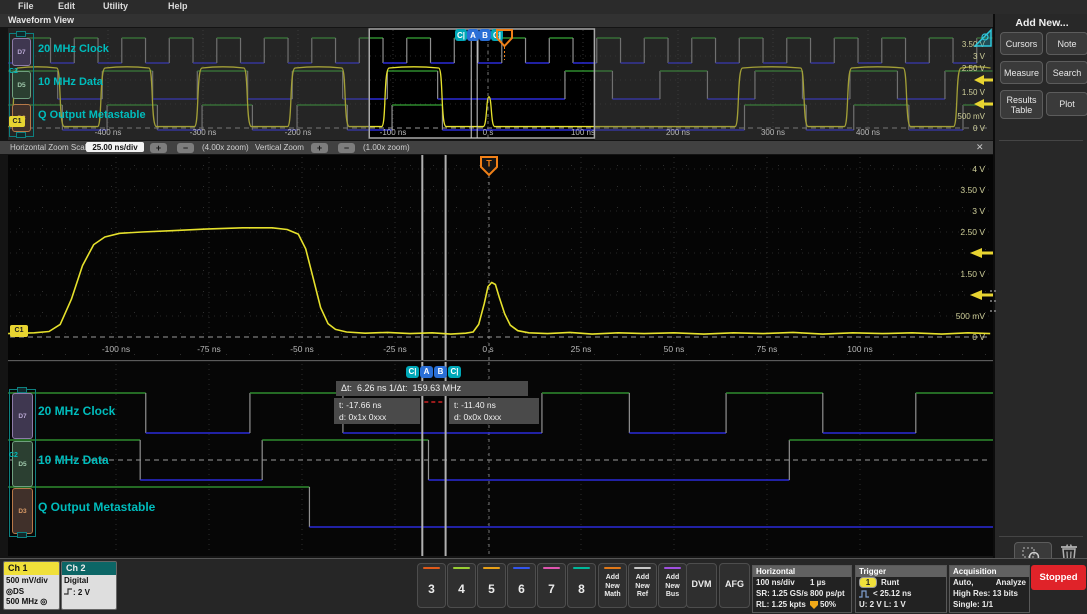 This screenshot has height=614, width=1087. Describe the element at coordinates (551, 568) in the screenshot. I see `channel-color-stripe` at that location.